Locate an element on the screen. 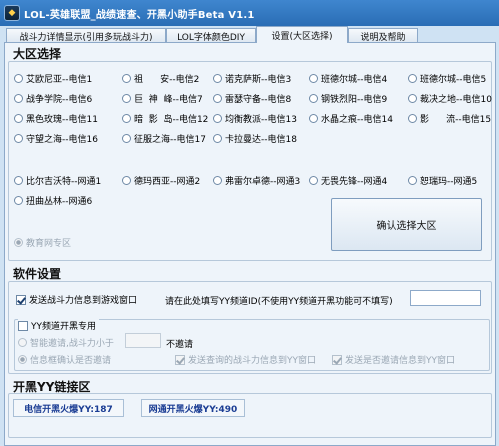  telecom-yy-link: 电信开黑火爆YY:187 is located at coordinates (68, 408).